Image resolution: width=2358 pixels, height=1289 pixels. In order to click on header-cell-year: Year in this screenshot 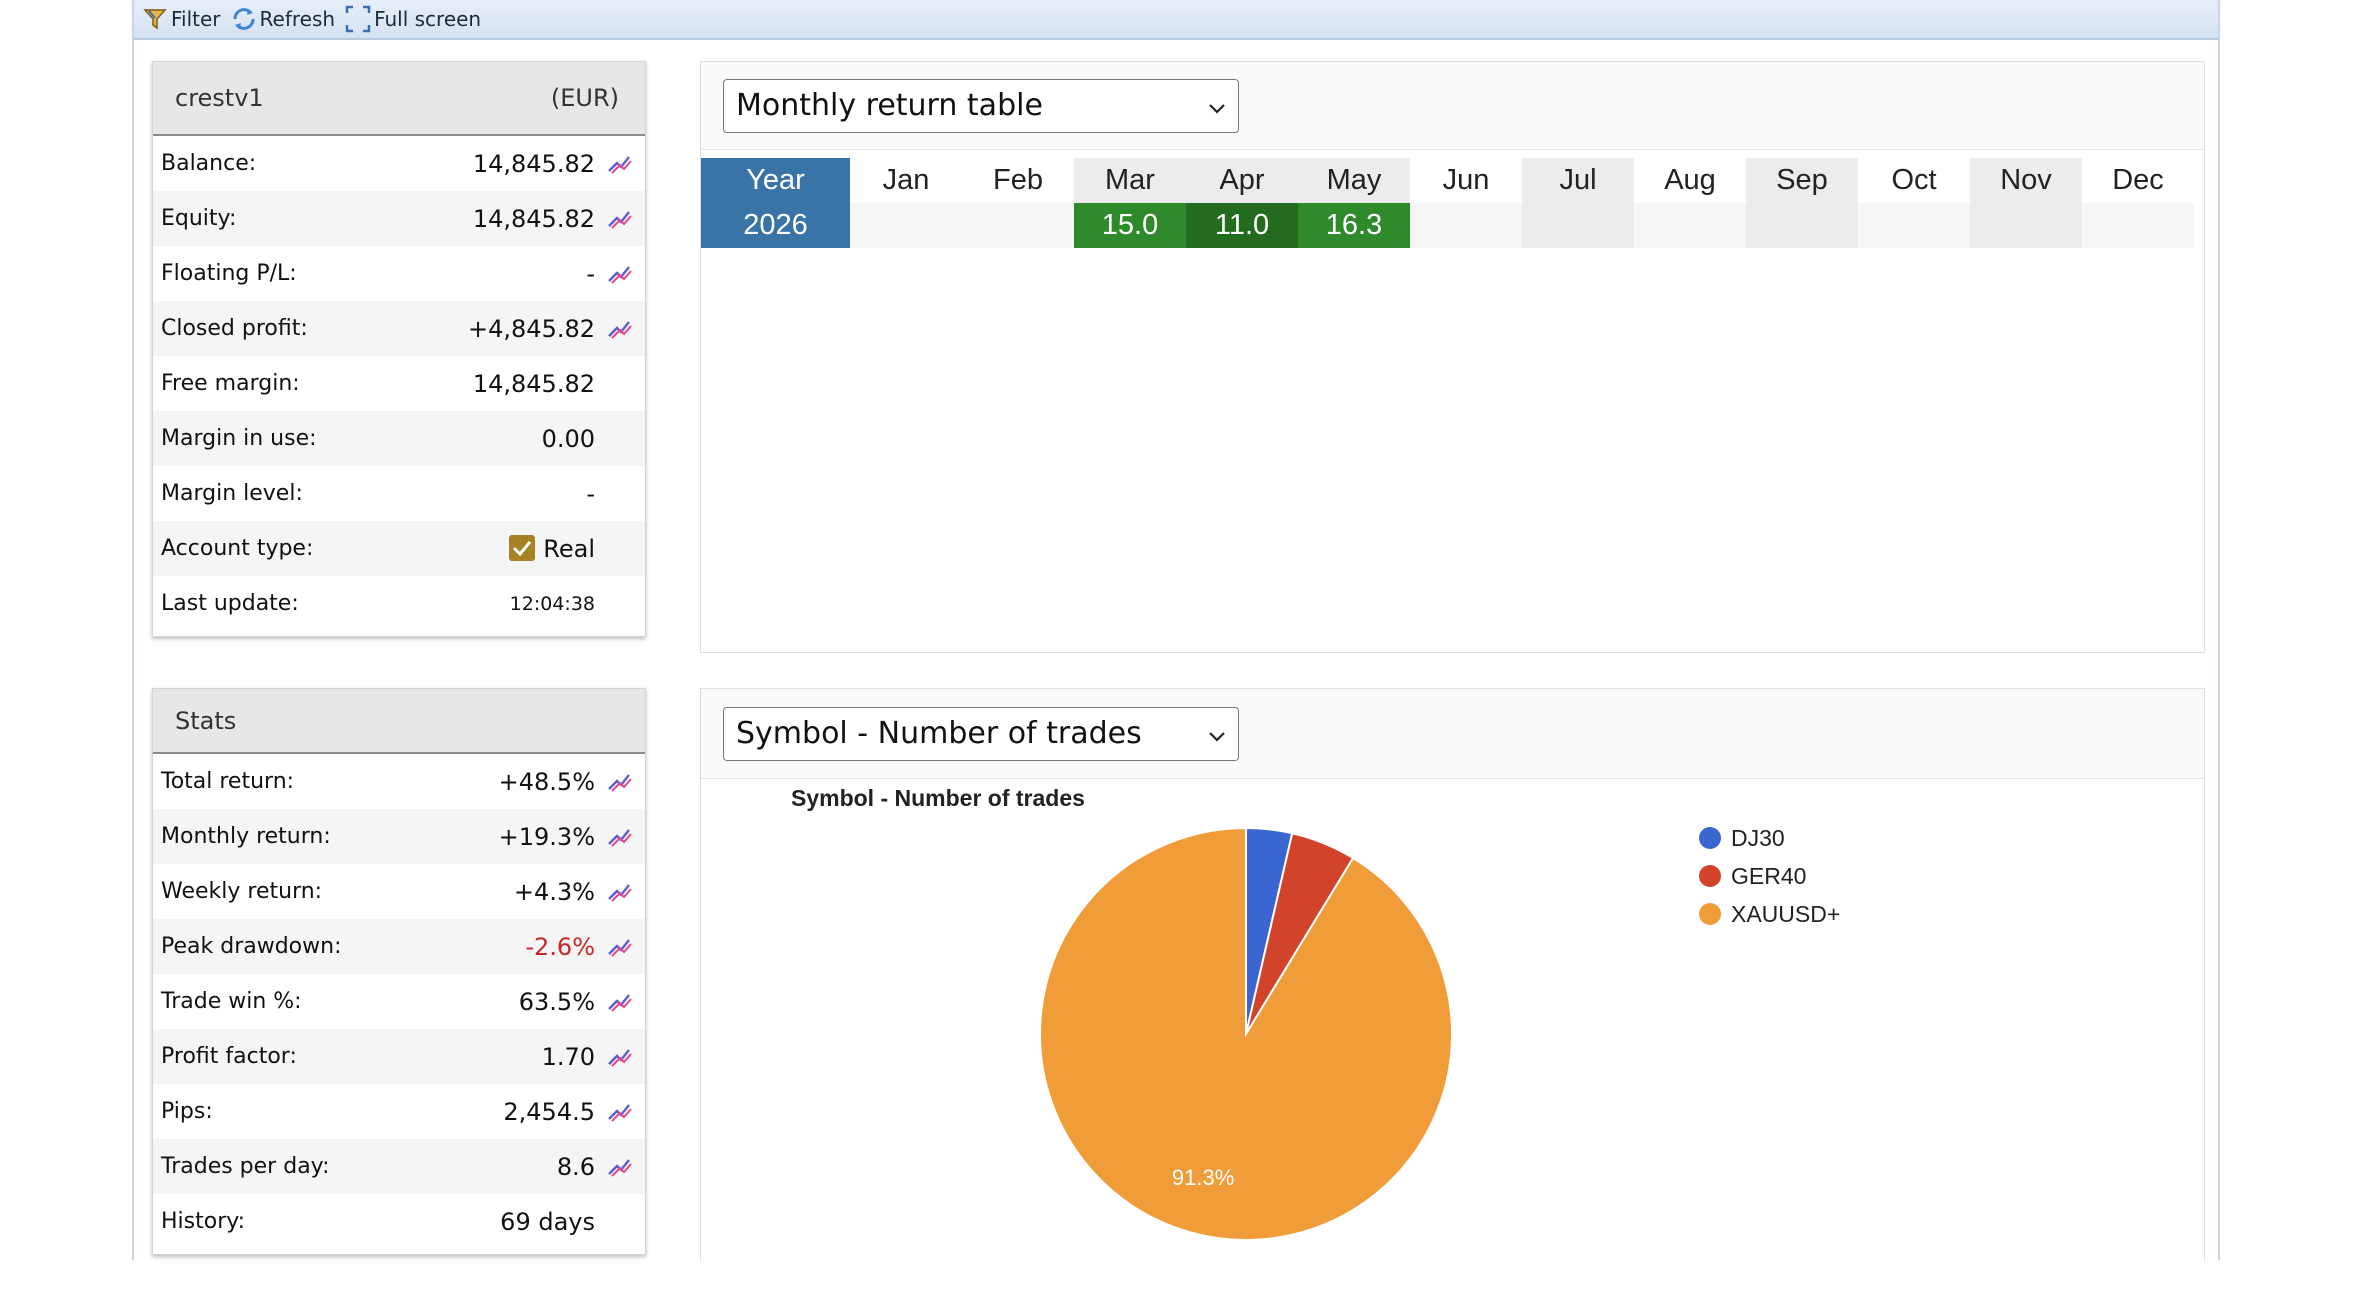, I will do `click(775, 180)`.